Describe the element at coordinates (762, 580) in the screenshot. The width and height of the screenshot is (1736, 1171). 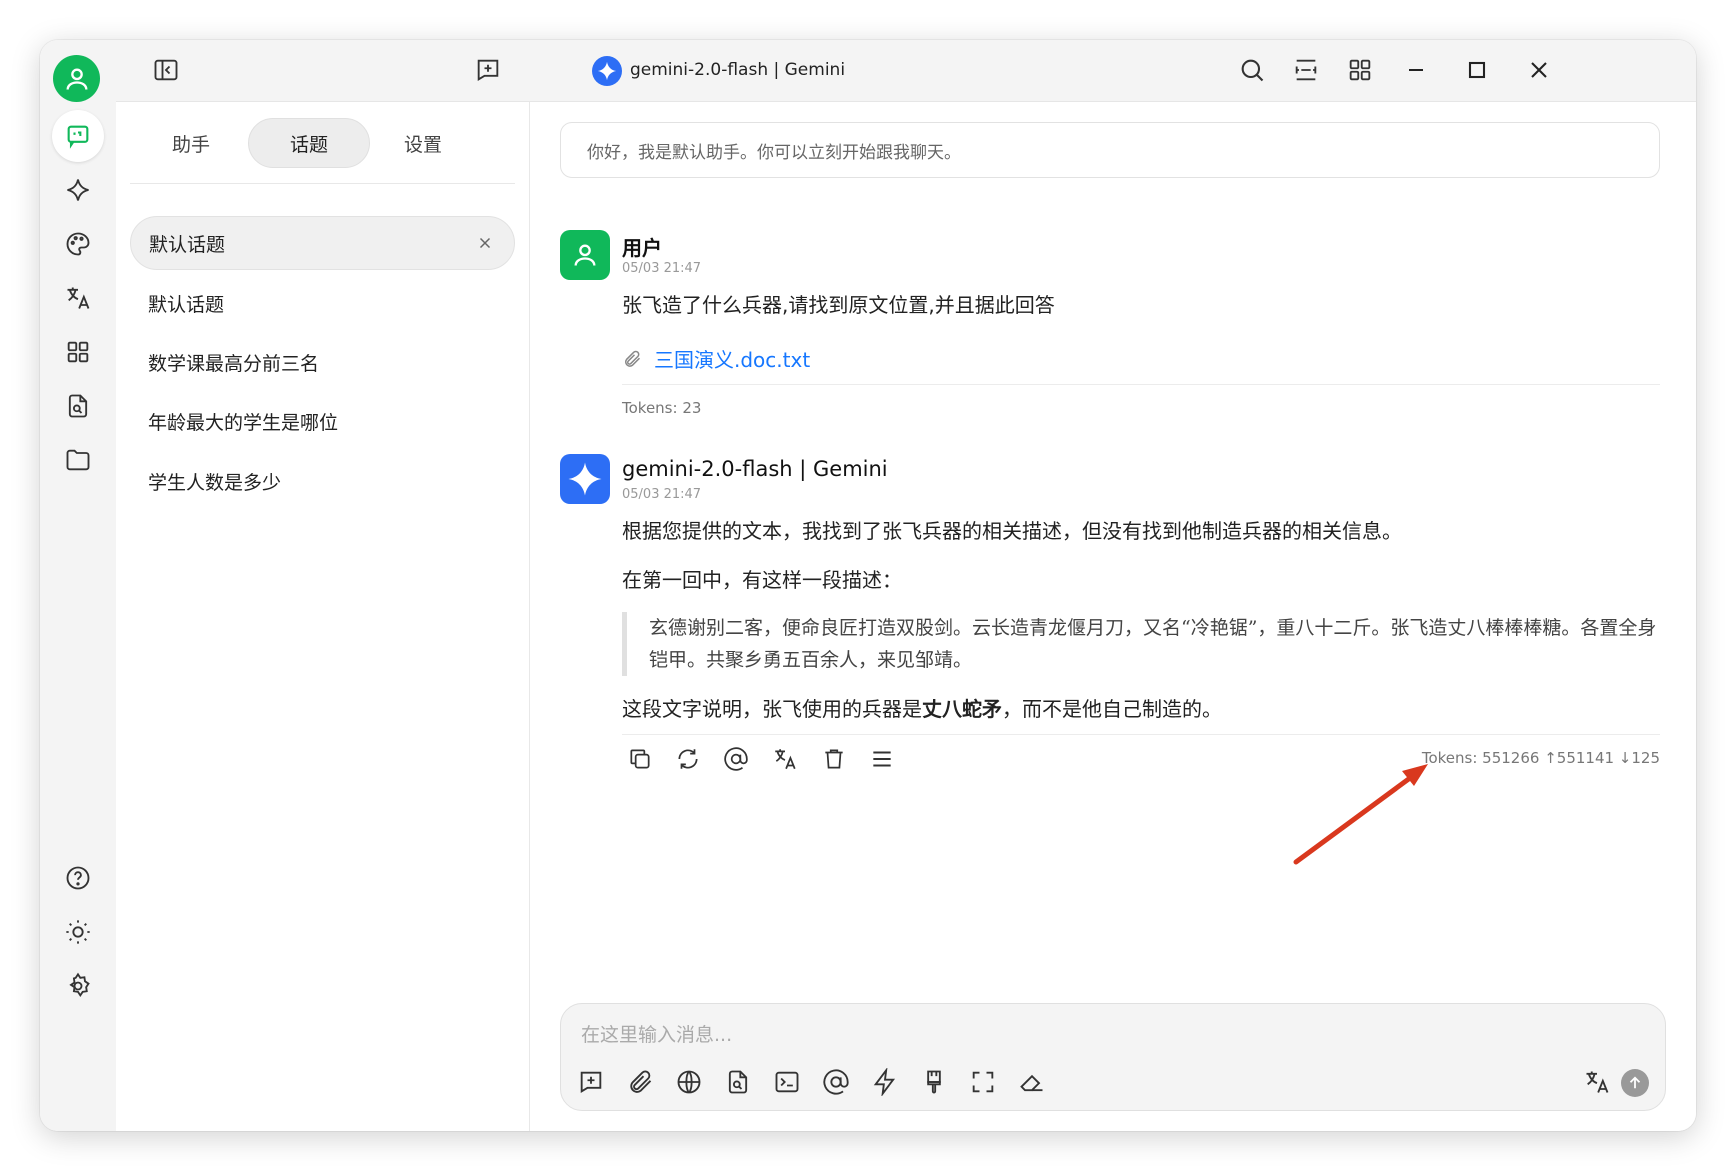
I see `assistant-paragraph-2: 在第一回中，有这样一段描述：` at that location.